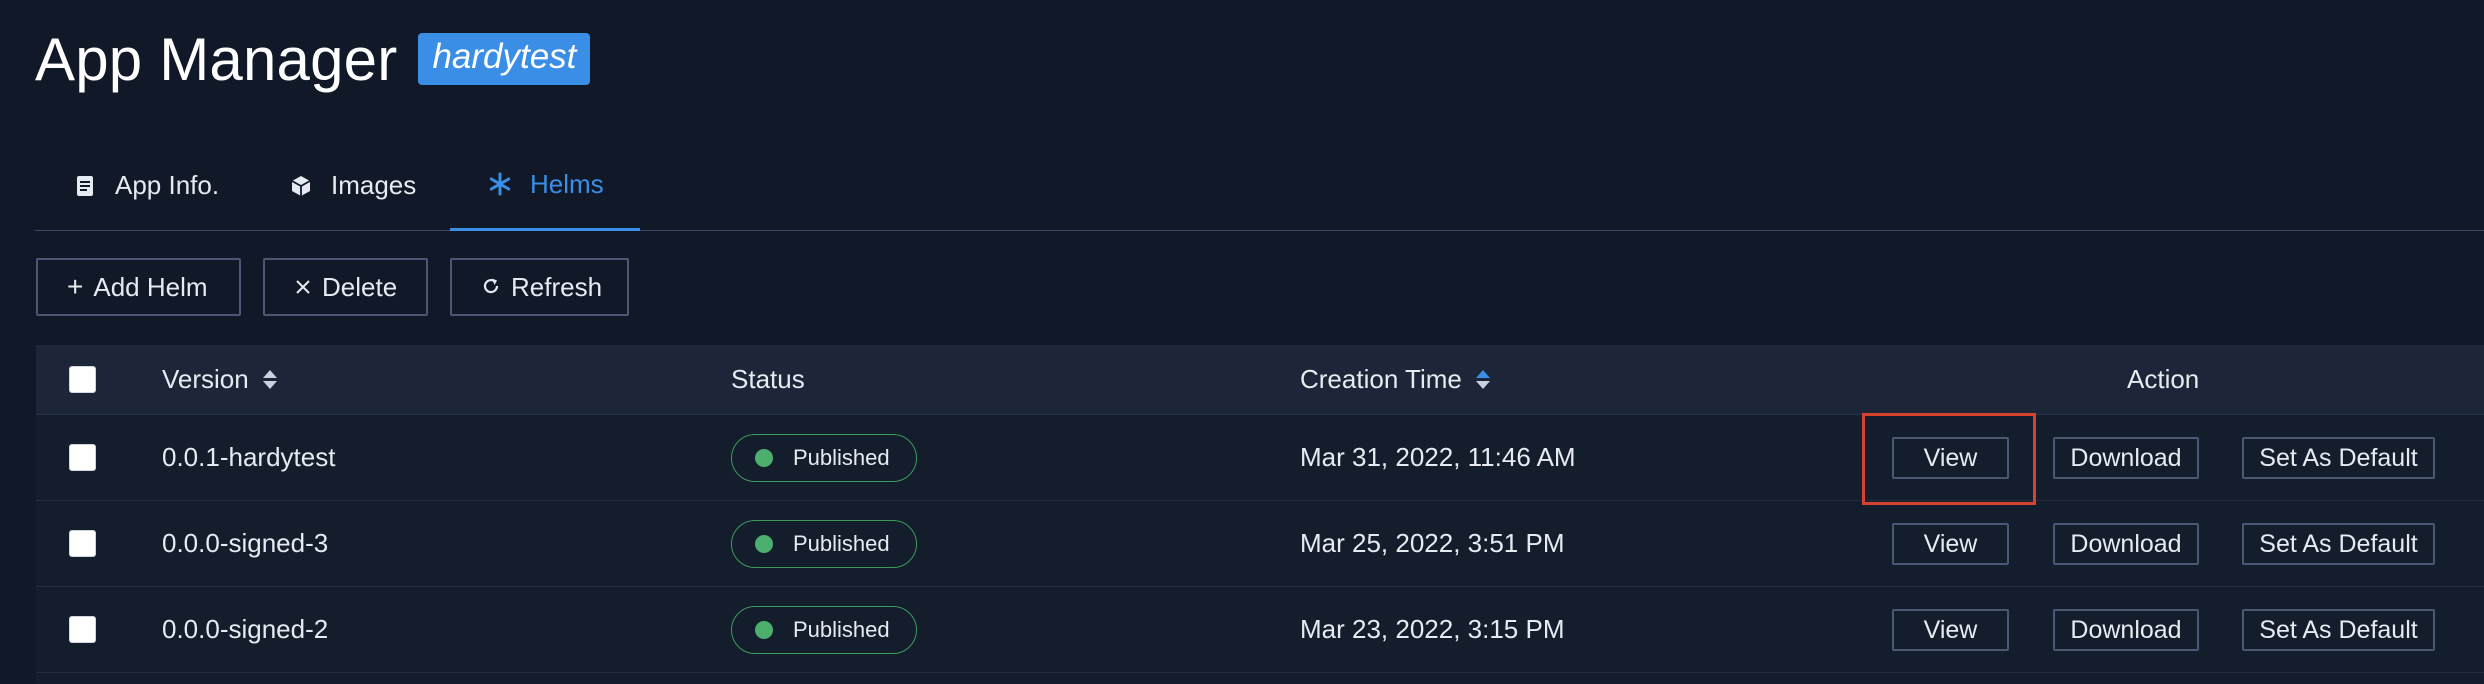  I want to click on column-label: Status, so click(768, 379).